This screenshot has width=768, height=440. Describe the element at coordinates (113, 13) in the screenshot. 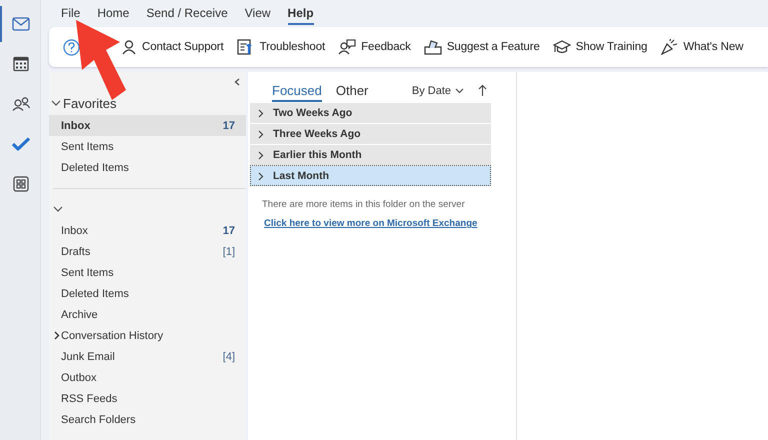

I see `menu-tab: Home` at that location.